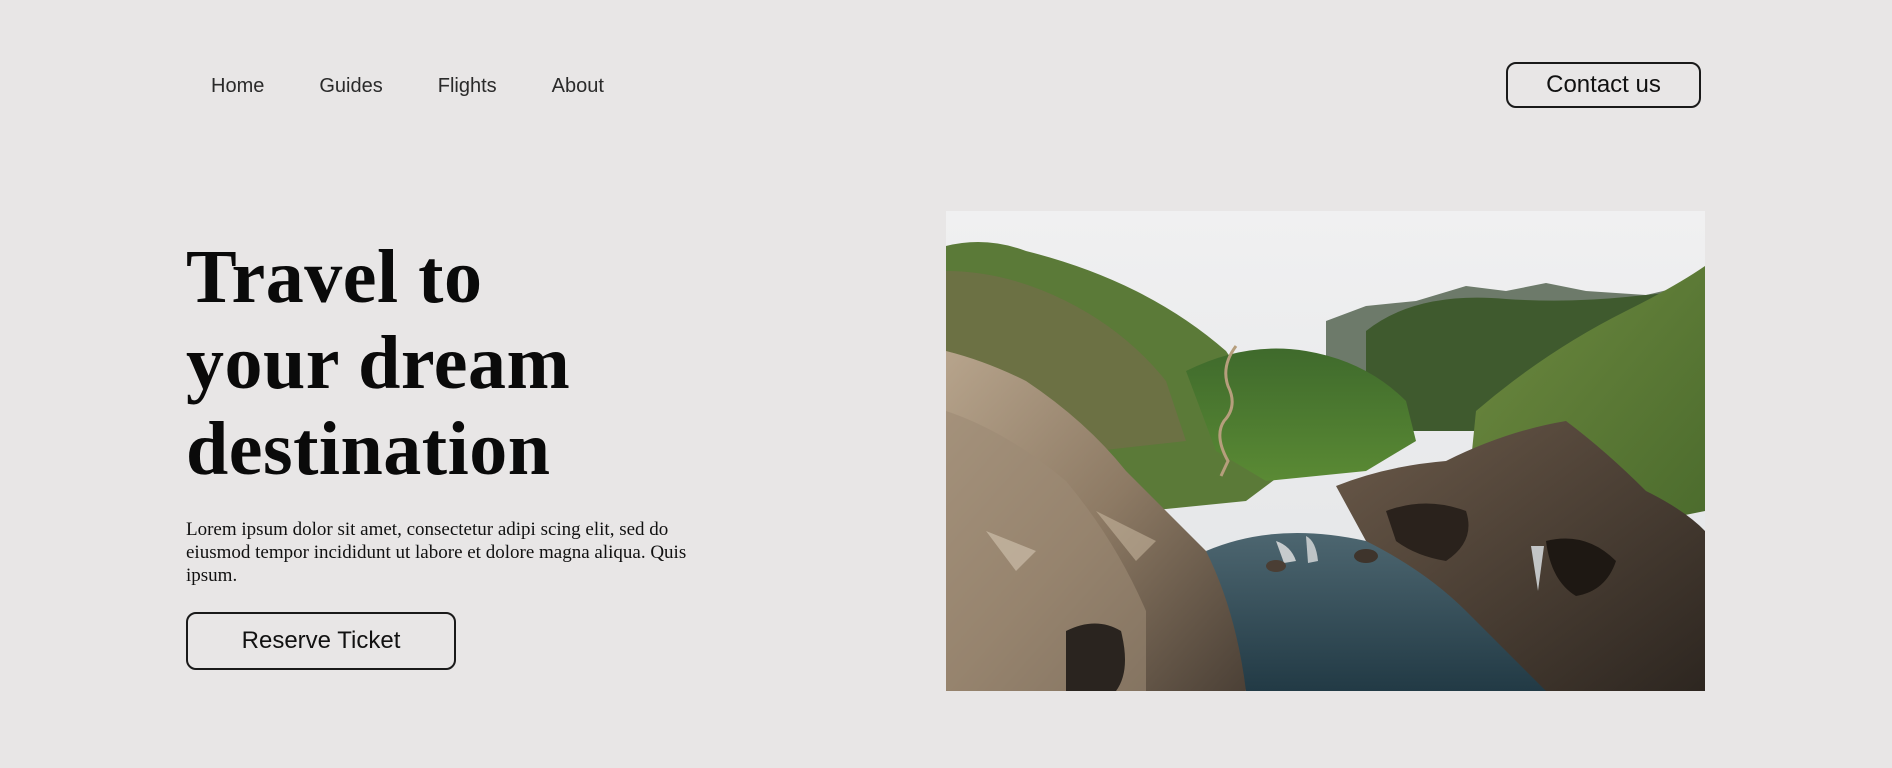 The image size is (1892, 768). What do you see at coordinates (368, 449) in the screenshot?
I see `hero-title-line-3: destination` at bounding box center [368, 449].